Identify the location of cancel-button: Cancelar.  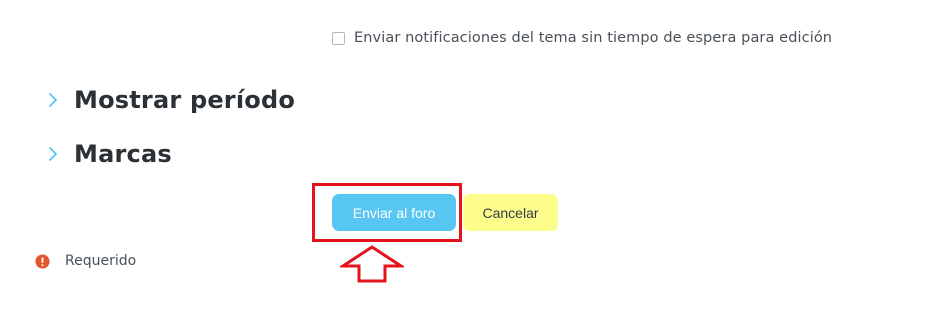
(510, 212).